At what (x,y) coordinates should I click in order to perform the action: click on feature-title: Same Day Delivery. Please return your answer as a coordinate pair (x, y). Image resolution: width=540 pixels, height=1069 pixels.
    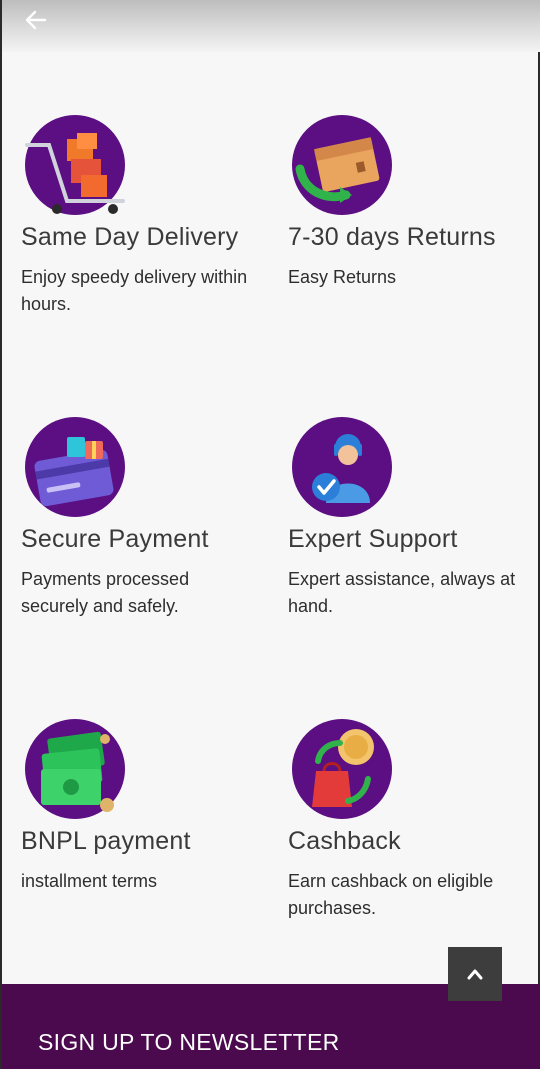
    Looking at the image, I should click on (130, 237).